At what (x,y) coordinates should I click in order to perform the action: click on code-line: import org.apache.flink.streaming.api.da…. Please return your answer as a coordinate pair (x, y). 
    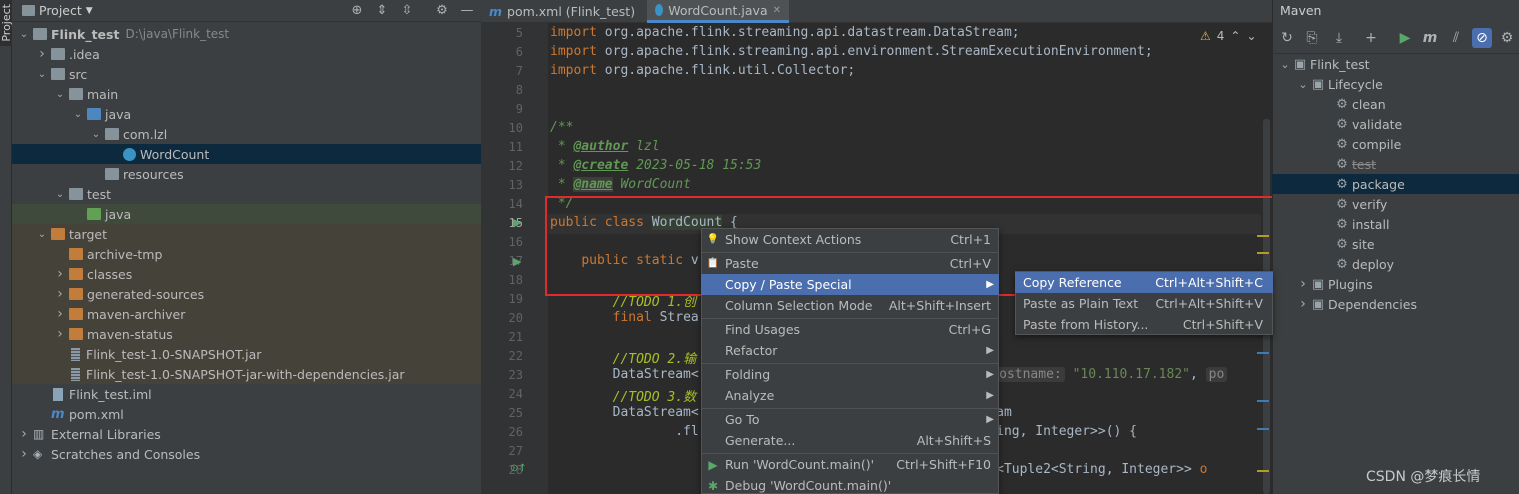
    Looking at the image, I should click on (785, 32).